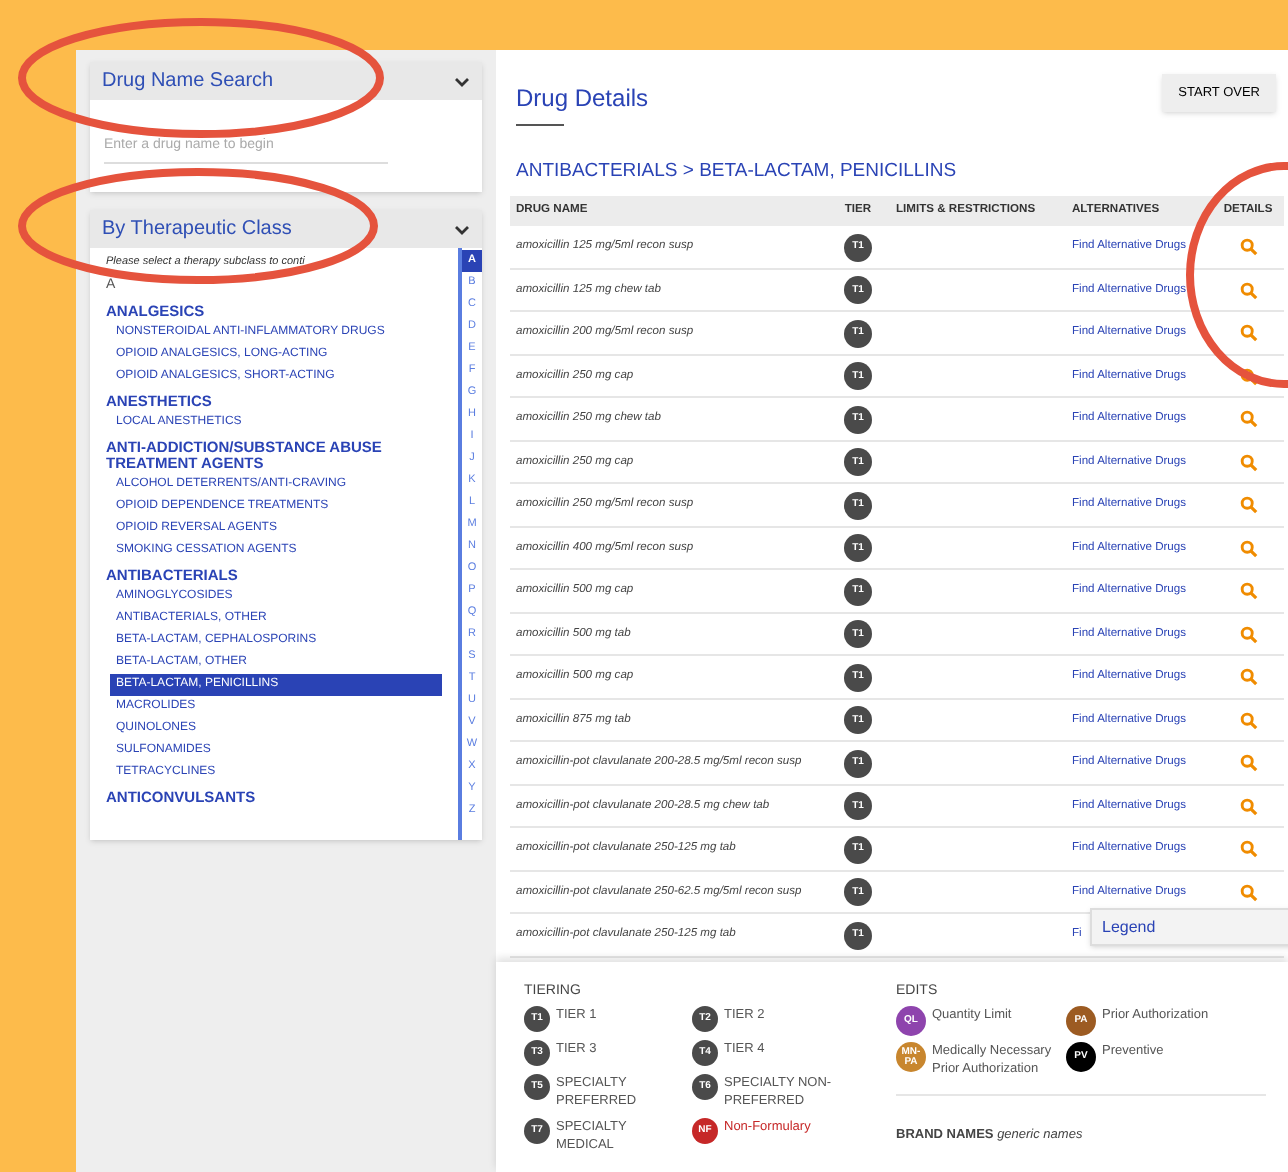 Image resolution: width=1288 pixels, height=1172 pixels. What do you see at coordinates (736, 172) in the screenshot?
I see `breadcrumb: ANTIBACTERIALS > BETA-LACTAM, PENICILLINS` at bounding box center [736, 172].